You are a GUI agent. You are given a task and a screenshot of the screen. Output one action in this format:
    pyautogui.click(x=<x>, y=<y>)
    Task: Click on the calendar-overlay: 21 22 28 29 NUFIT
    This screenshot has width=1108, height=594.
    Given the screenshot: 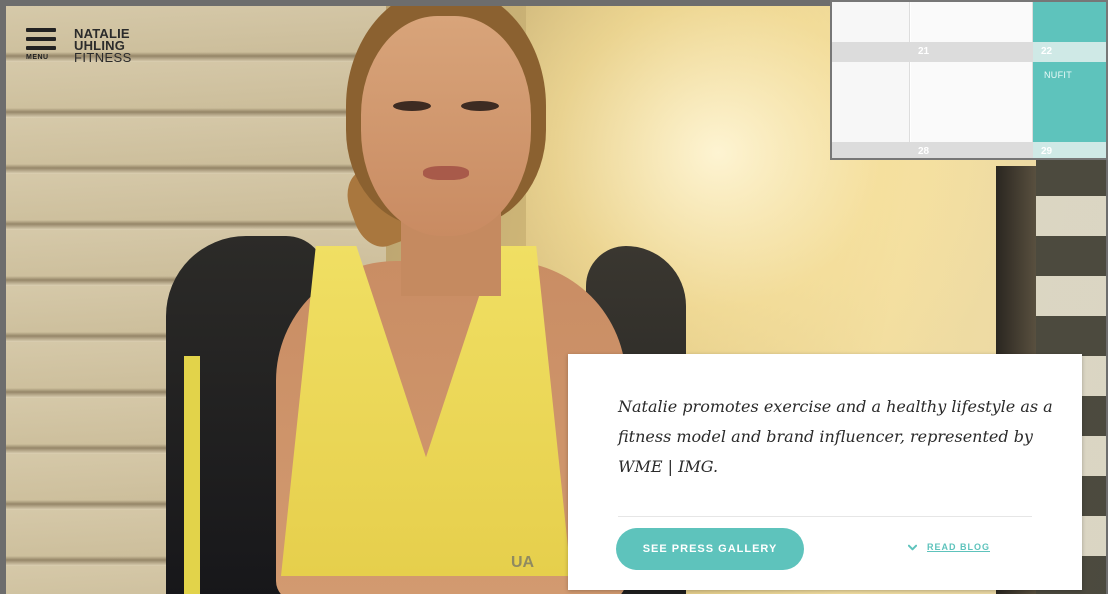 What is the action you would take?
    pyautogui.click(x=969, y=80)
    